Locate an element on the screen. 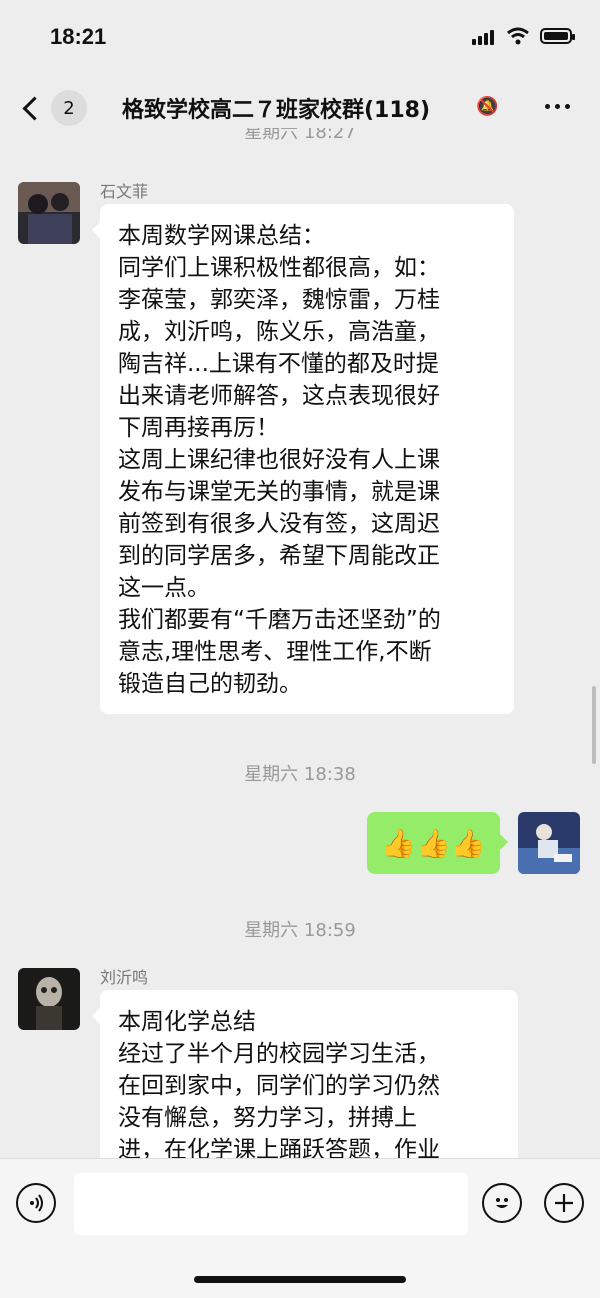  status-time: 18:21 is located at coordinates (78, 36).